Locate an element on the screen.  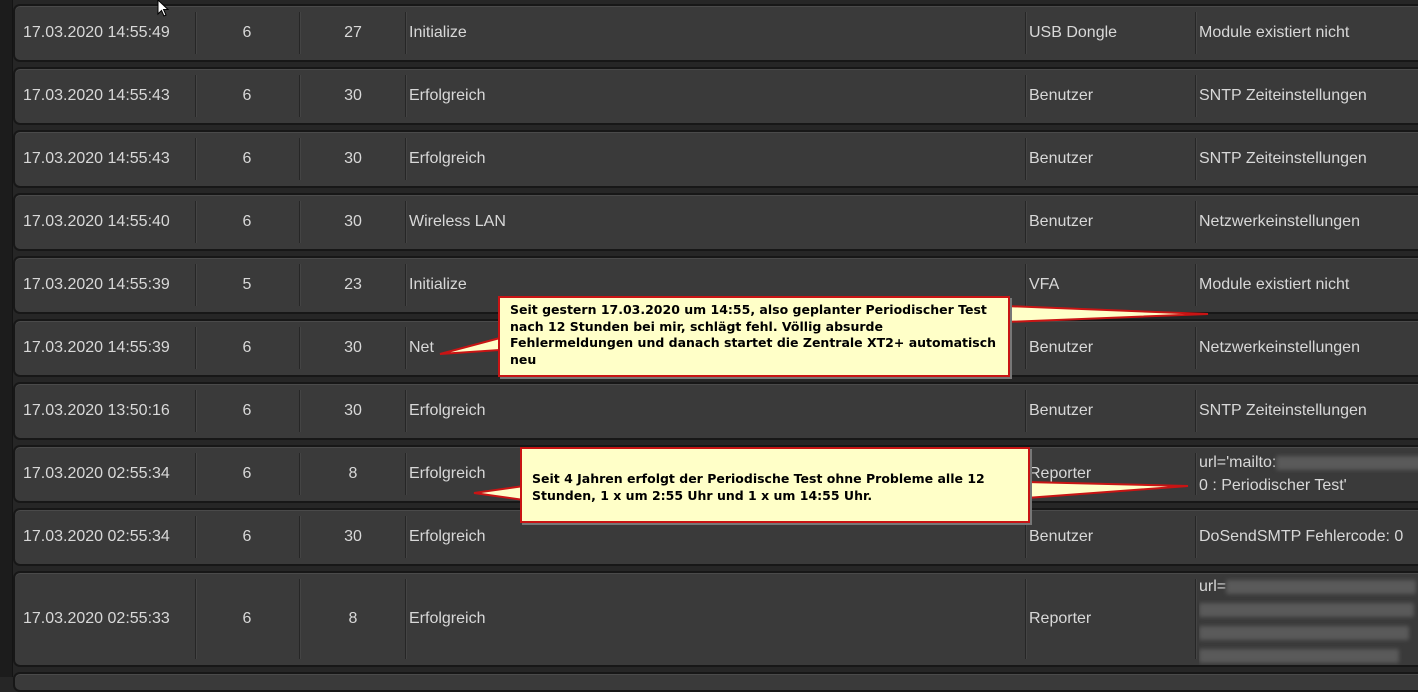
info-cell: url='mailto: 0 : Periodischer Test' is located at coordinates (1308, 474).